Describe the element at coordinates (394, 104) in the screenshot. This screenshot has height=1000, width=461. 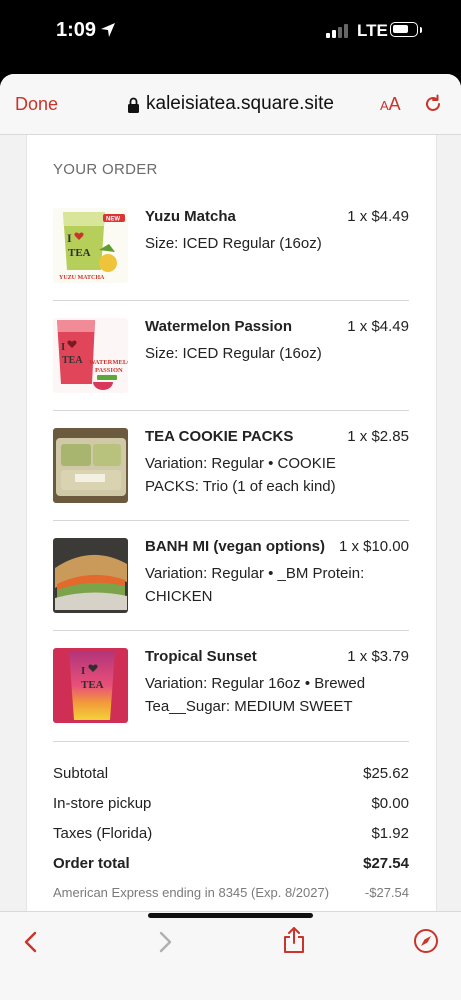
I see `aa-large: A` at that location.